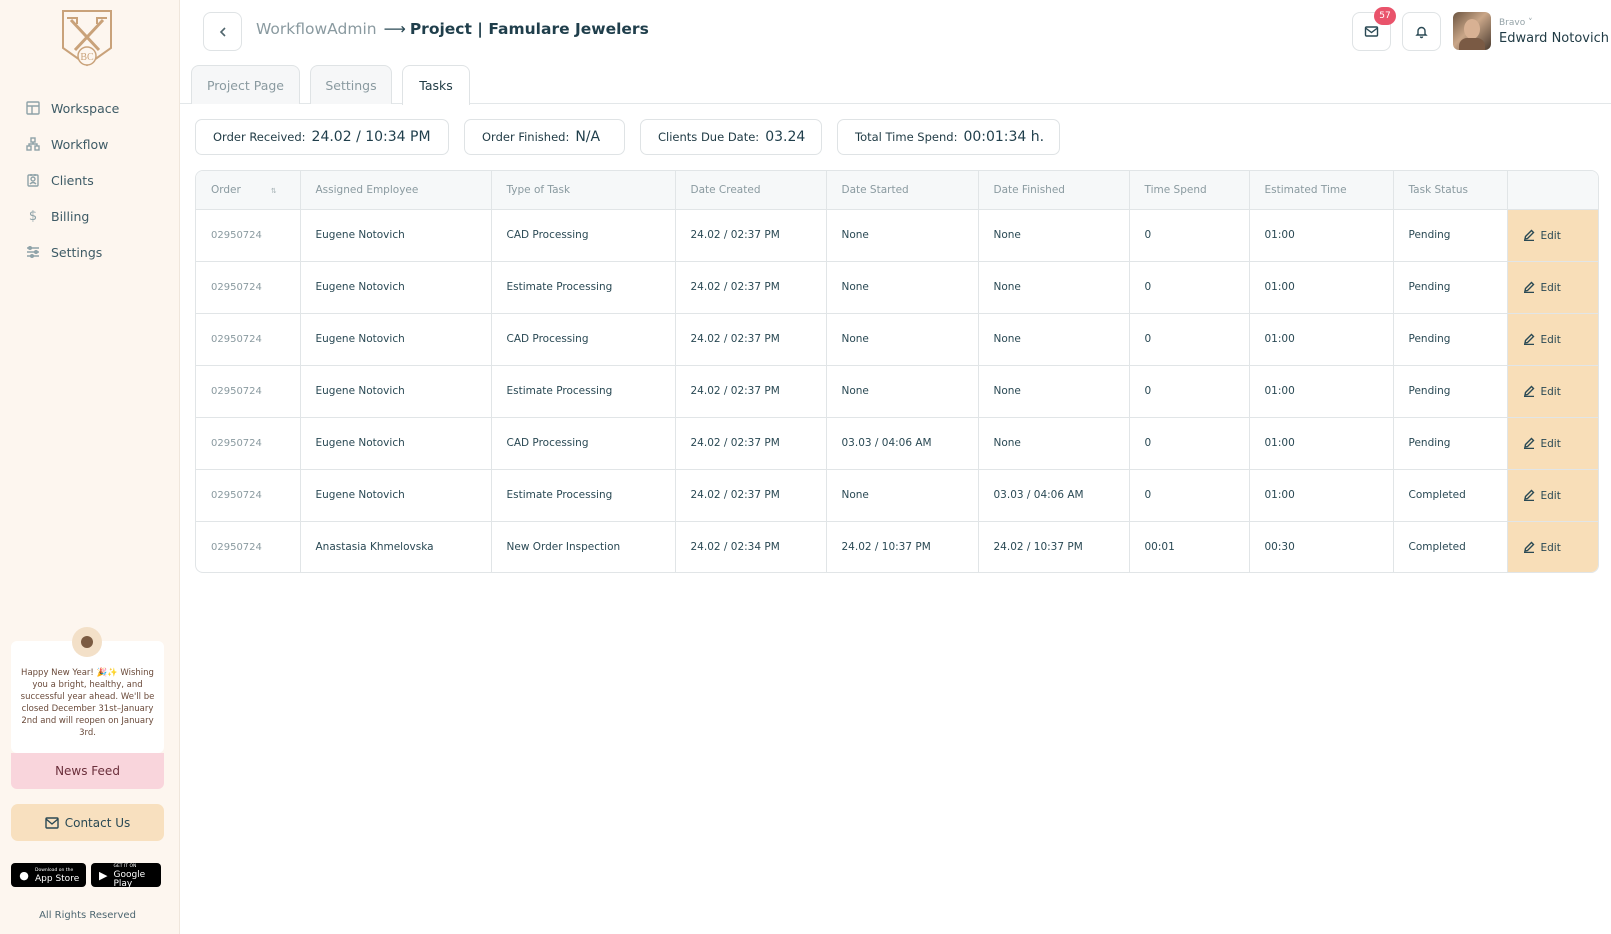 The width and height of the screenshot is (1611, 934). Describe the element at coordinates (1054, 495) in the screenshot. I see `date-finished-cell: 03.03 / 04:06 AM` at that location.